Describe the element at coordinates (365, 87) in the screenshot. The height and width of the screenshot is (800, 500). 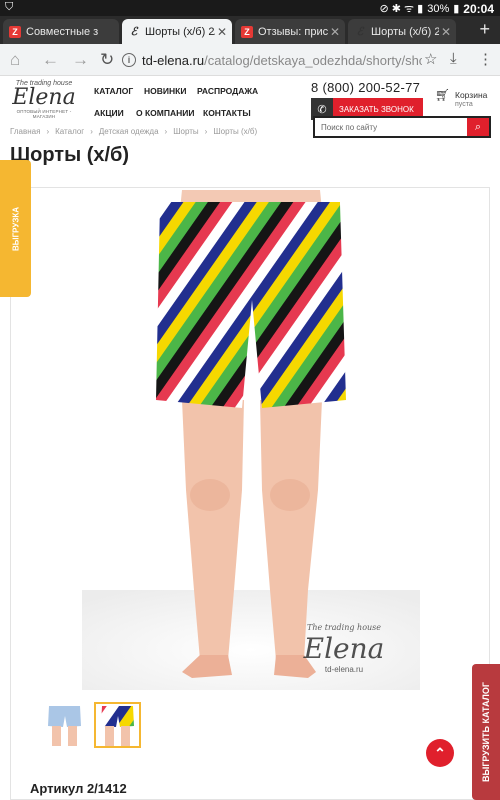
I see `phone-number: 8 (800) 200-52-77` at that location.